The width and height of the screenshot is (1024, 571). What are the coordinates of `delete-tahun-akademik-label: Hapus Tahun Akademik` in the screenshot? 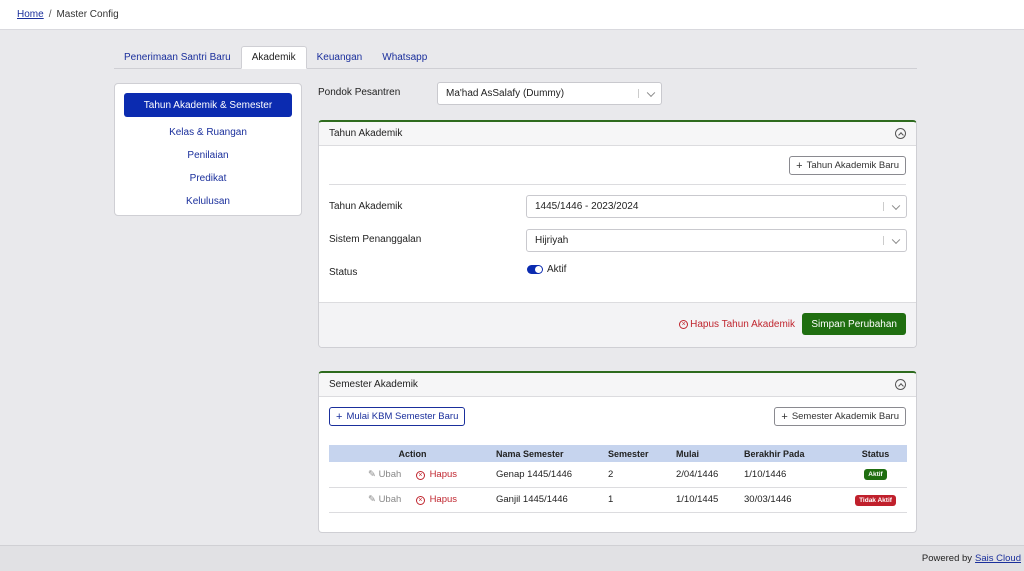 It's located at (742, 324).